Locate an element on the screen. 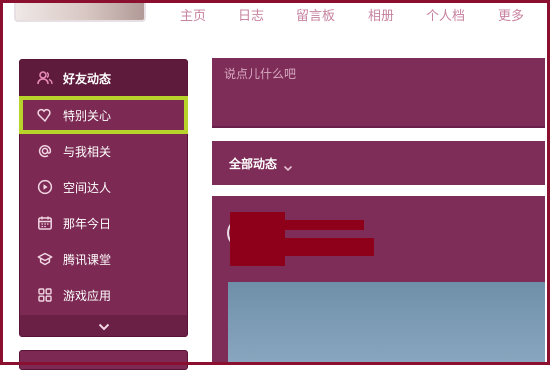 The width and height of the screenshot is (550, 370). nav-profile: 个人档 is located at coordinates (445, 14).